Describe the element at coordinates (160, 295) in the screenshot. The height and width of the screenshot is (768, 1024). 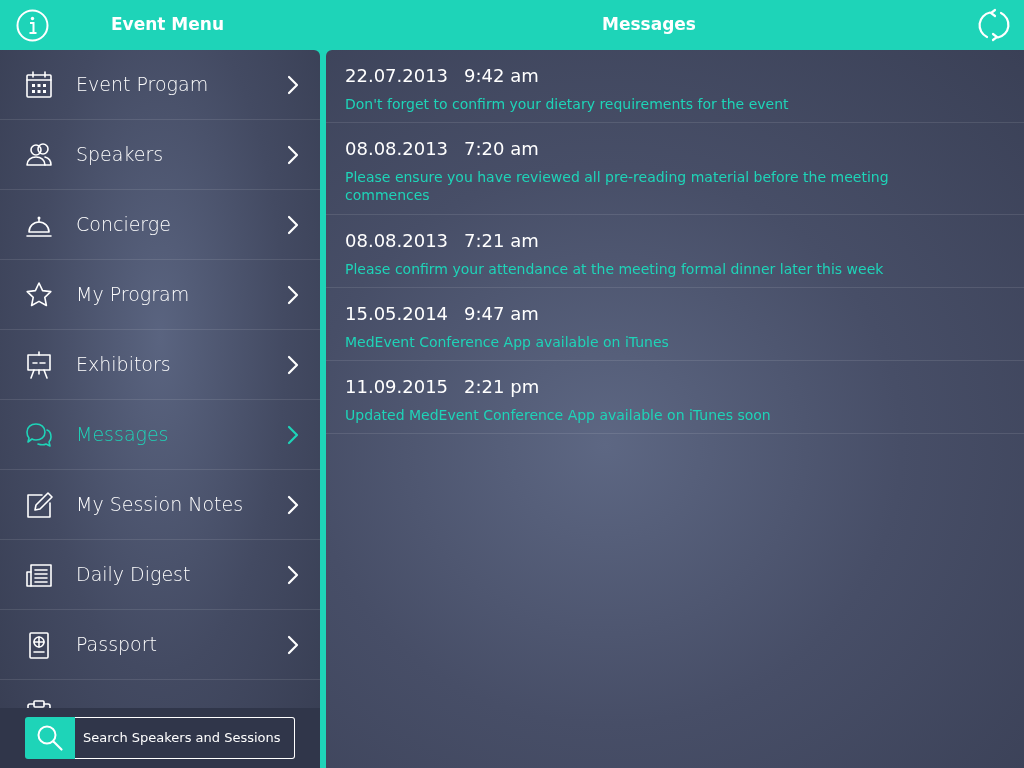
I see `menu-item: My Program` at that location.